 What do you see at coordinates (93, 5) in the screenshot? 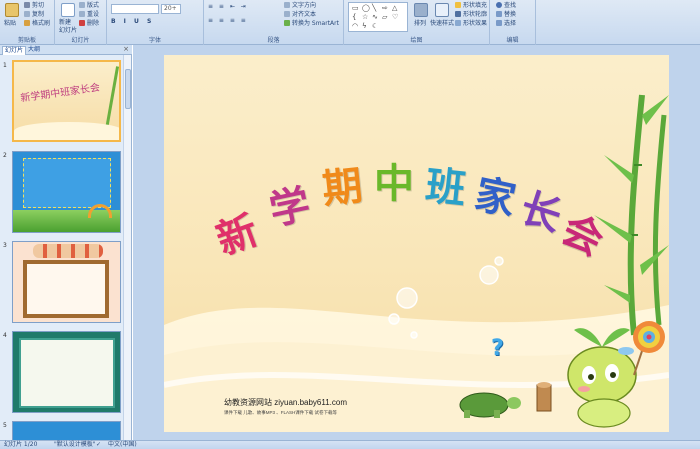
I see `layout-label: 版式` at bounding box center [93, 5].